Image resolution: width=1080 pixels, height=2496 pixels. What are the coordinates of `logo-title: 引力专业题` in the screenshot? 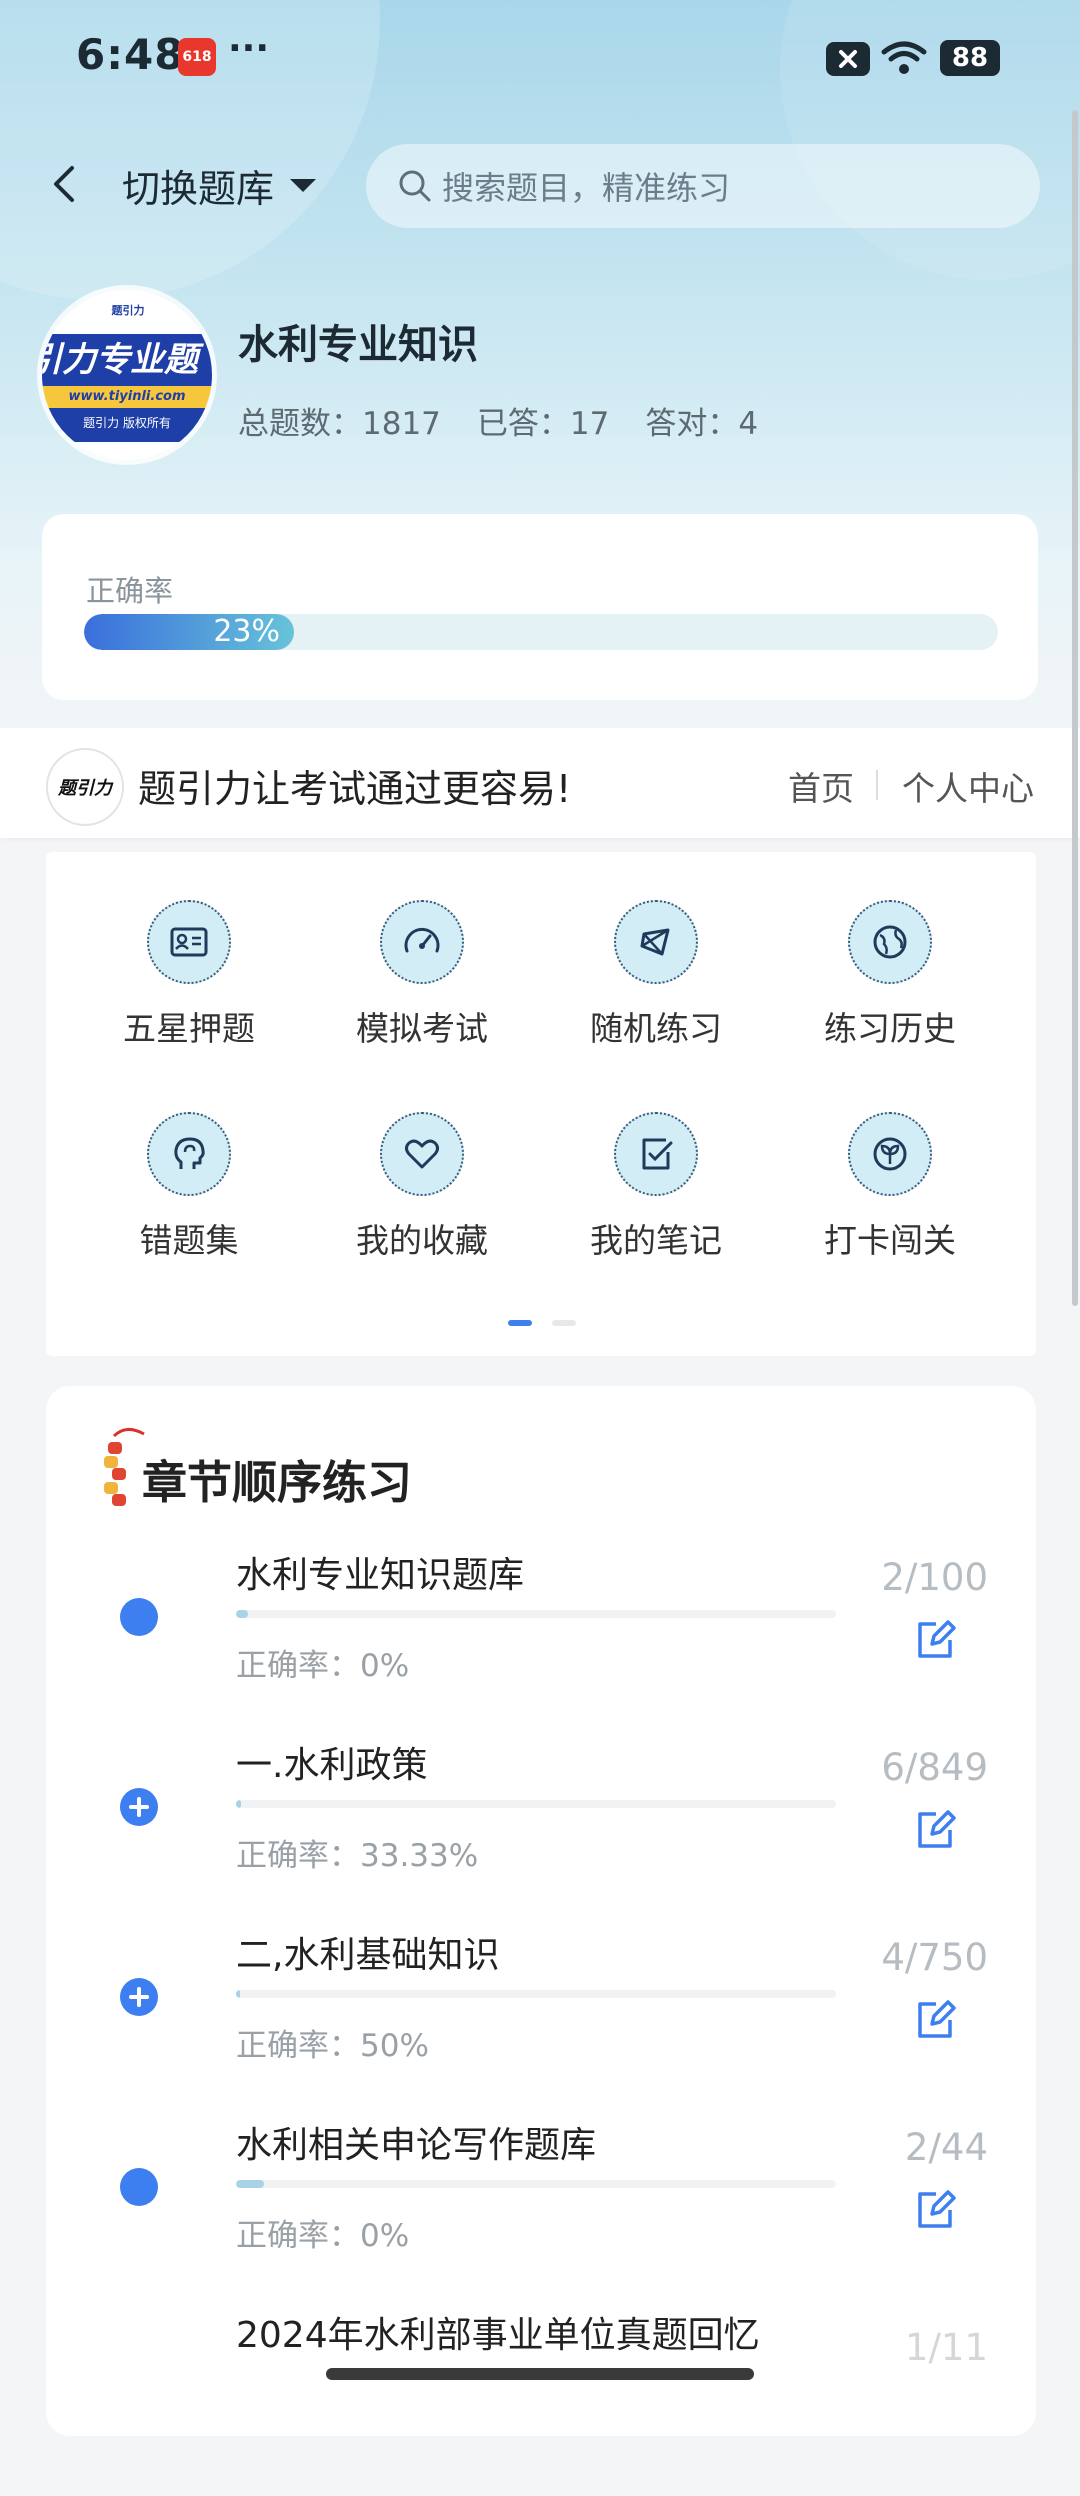 It's located at (127, 360).